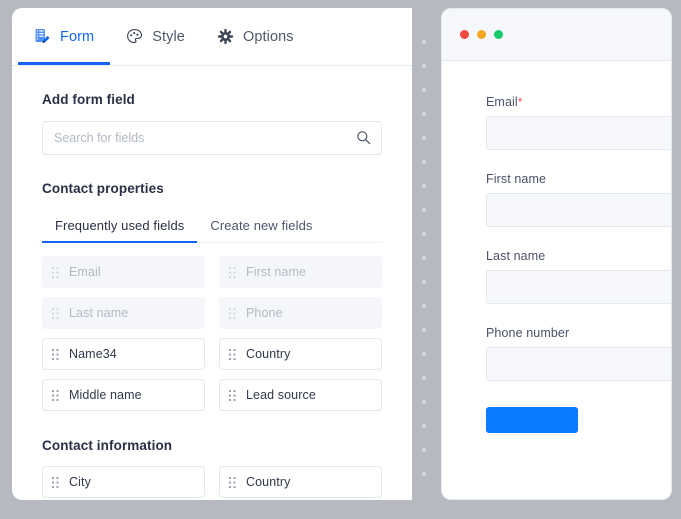 The image size is (681, 519). Describe the element at coordinates (212, 482) in the screenshot. I see `contact-information-field-grid: City Country` at that location.